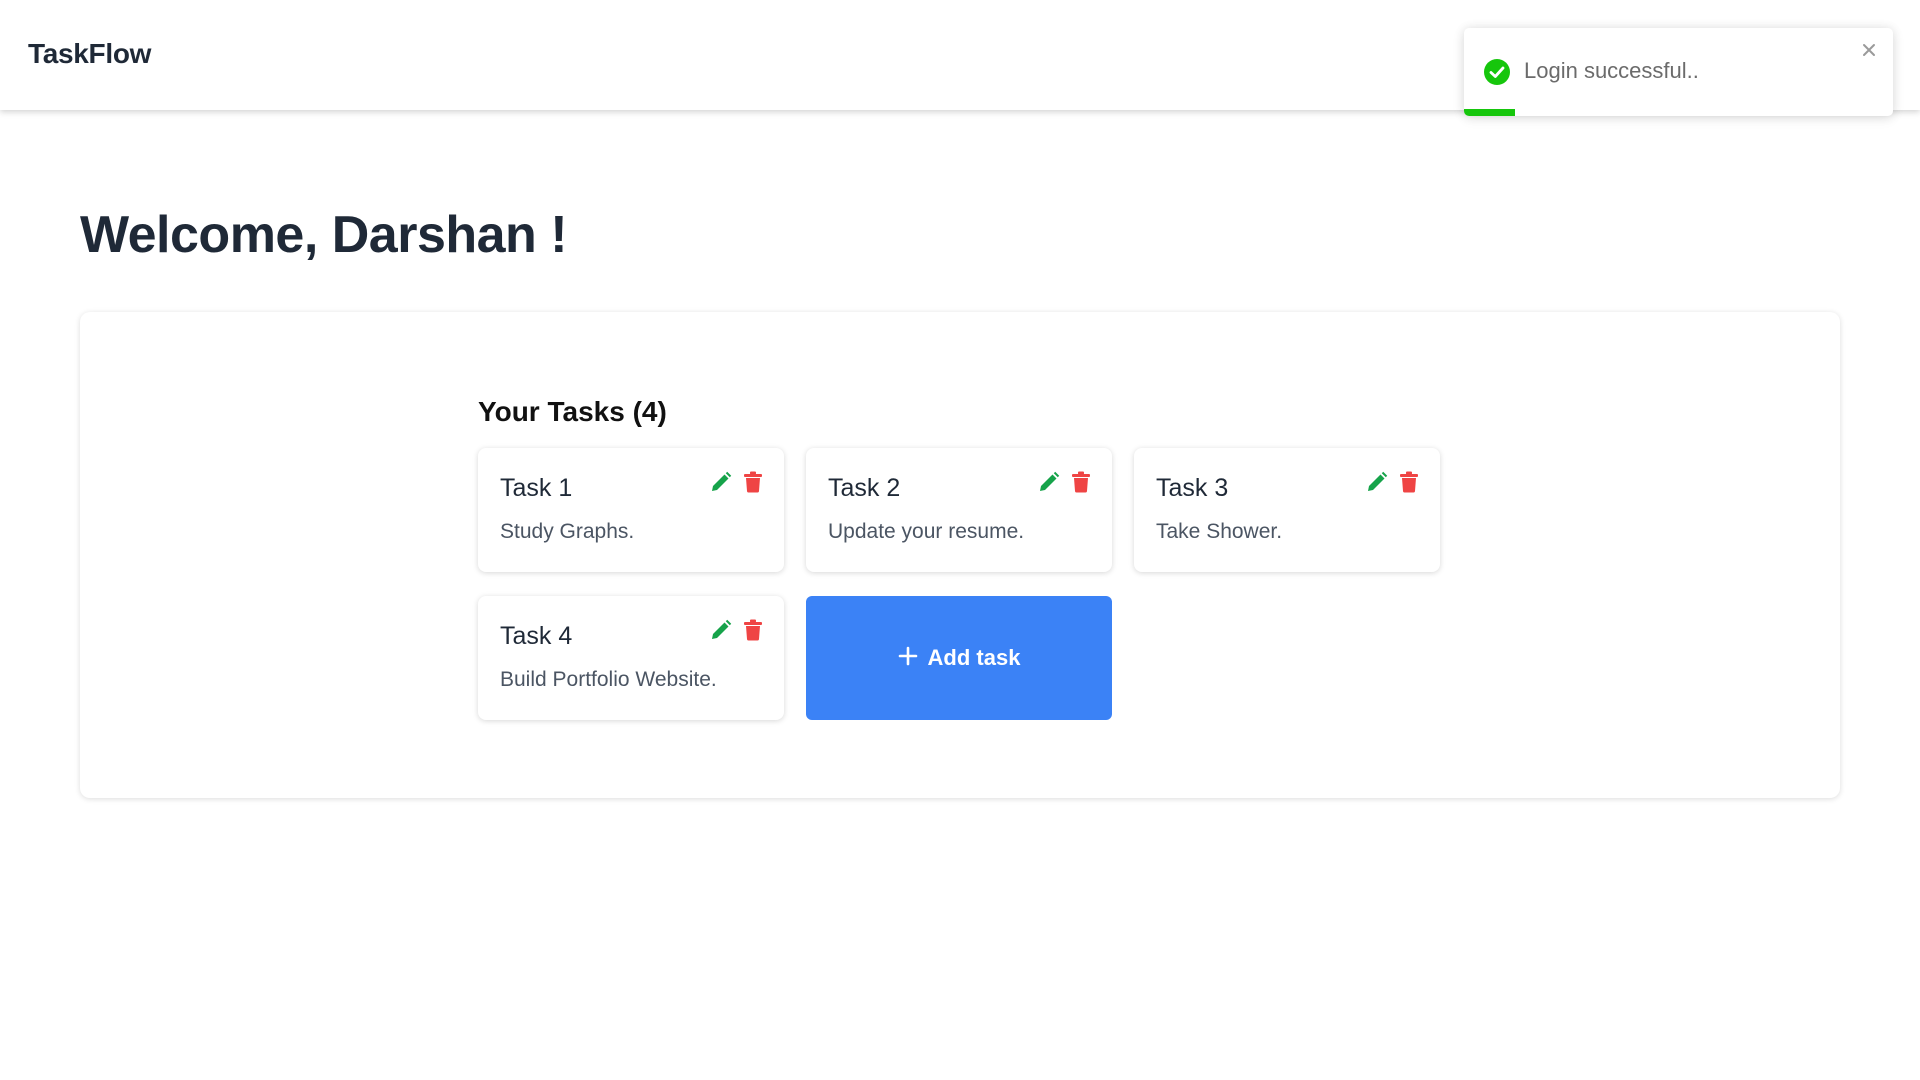 This screenshot has width=1920, height=1080. What do you see at coordinates (1287, 510) in the screenshot?
I see `task-card: Task 3 Take Shower.` at bounding box center [1287, 510].